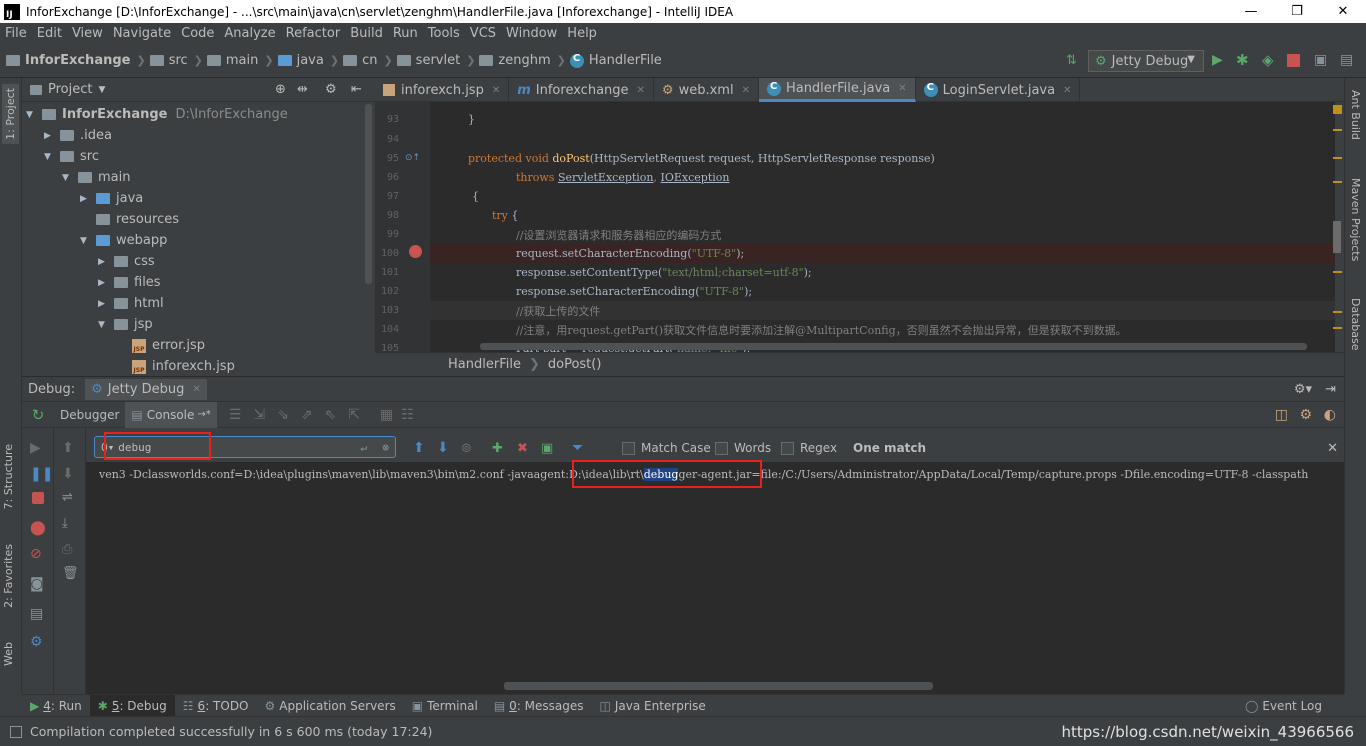  Describe the element at coordinates (70, 550) in the screenshot. I see `print-icon: ⎙` at that location.